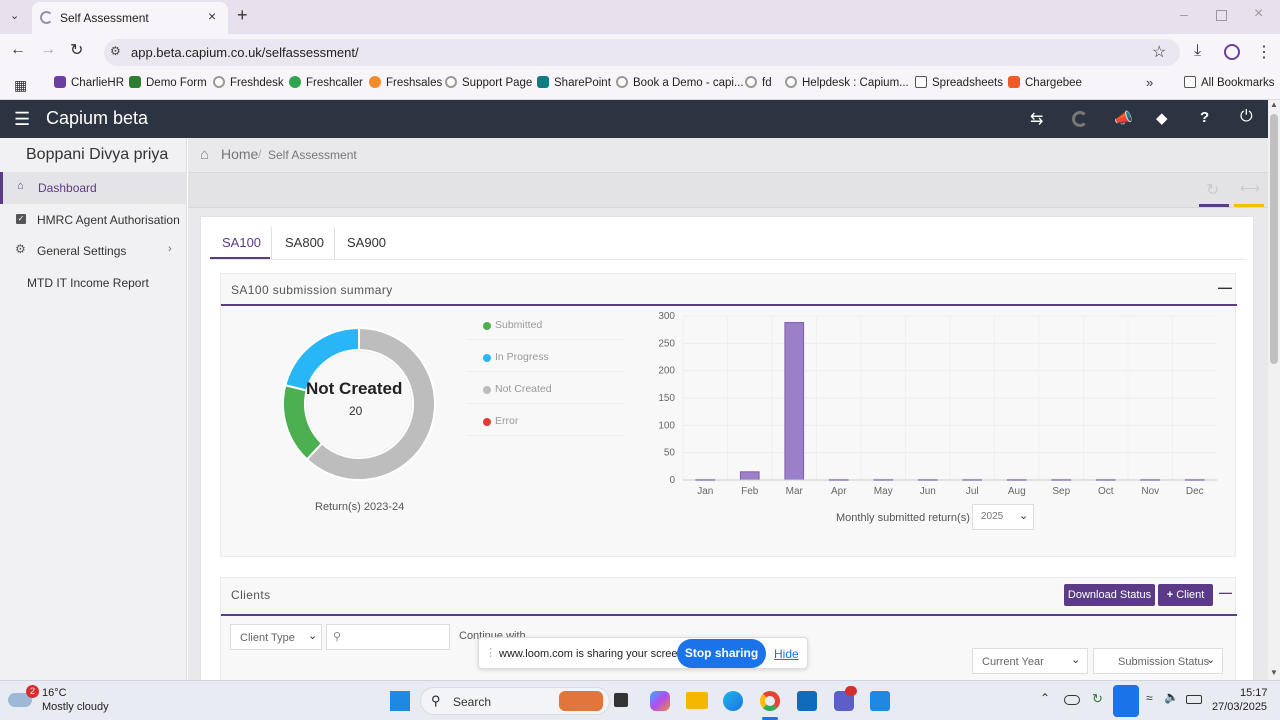 The width and height of the screenshot is (1280, 720). What do you see at coordinates (1212, 190) in the screenshot?
I see `refresh-icon: ↻` at bounding box center [1212, 190].